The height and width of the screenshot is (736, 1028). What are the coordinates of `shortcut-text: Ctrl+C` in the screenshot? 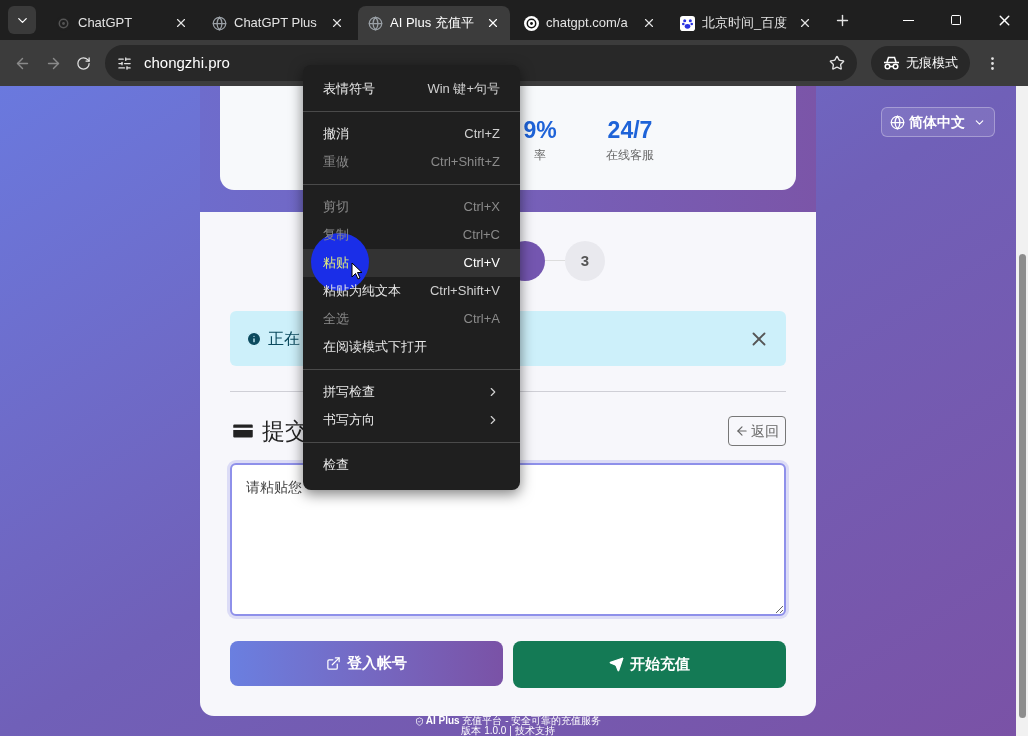 It's located at (481, 235).